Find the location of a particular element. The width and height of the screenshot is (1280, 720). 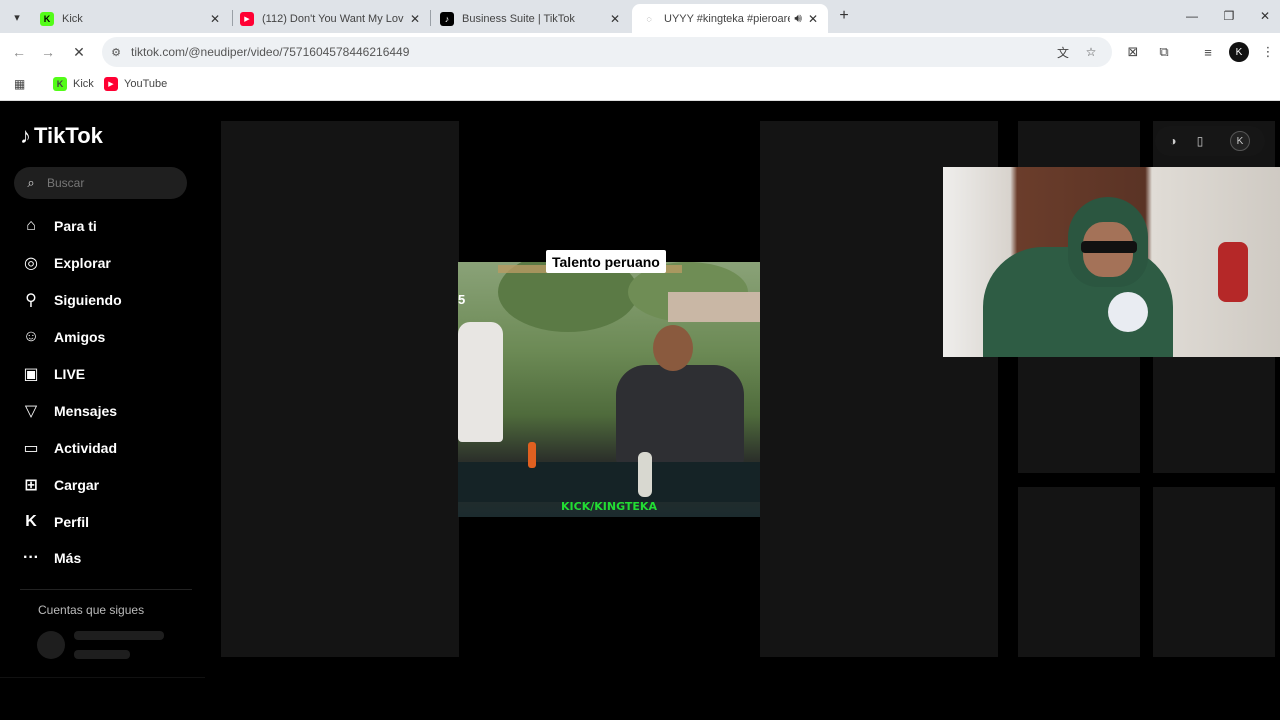

tab-tiktok-business: ♪ Business Suite | TikTok ✕ is located at coordinates (530, 18).